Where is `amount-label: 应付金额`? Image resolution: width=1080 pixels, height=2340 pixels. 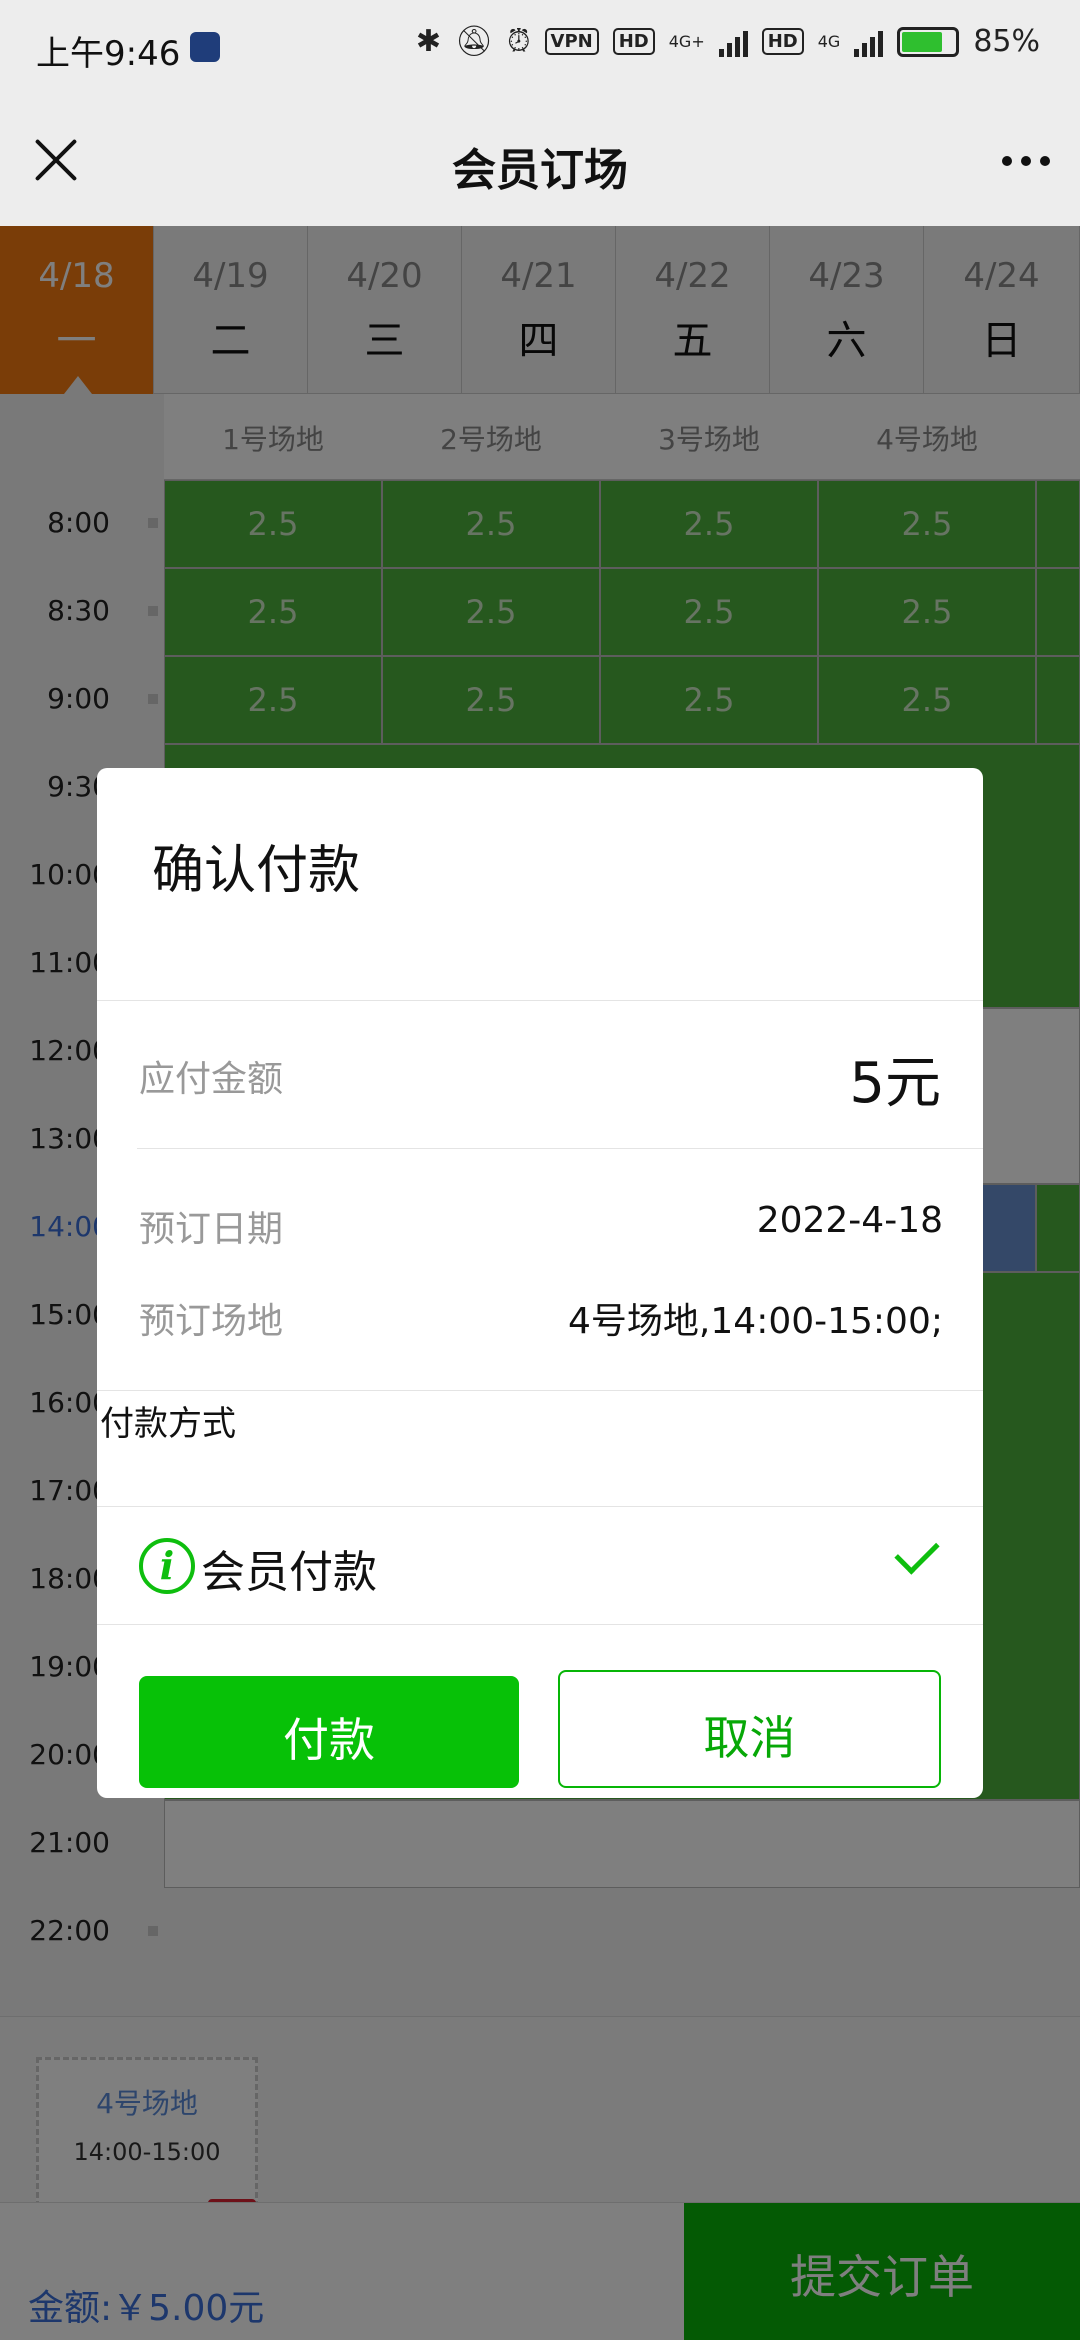
amount-label: 应付金额 is located at coordinates (211, 1079).